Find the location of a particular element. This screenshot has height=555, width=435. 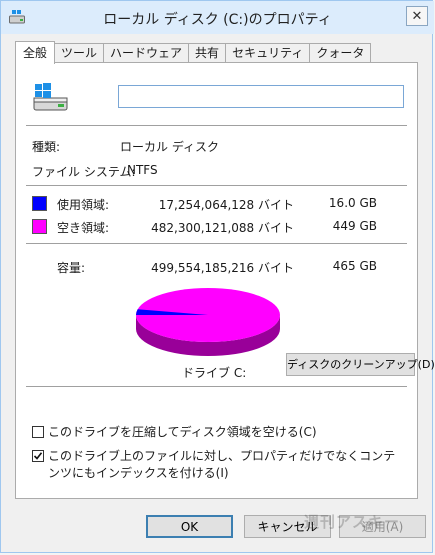

window-title: ローカル ディスク (C:)のプロパティ is located at coordinates (217, 20).